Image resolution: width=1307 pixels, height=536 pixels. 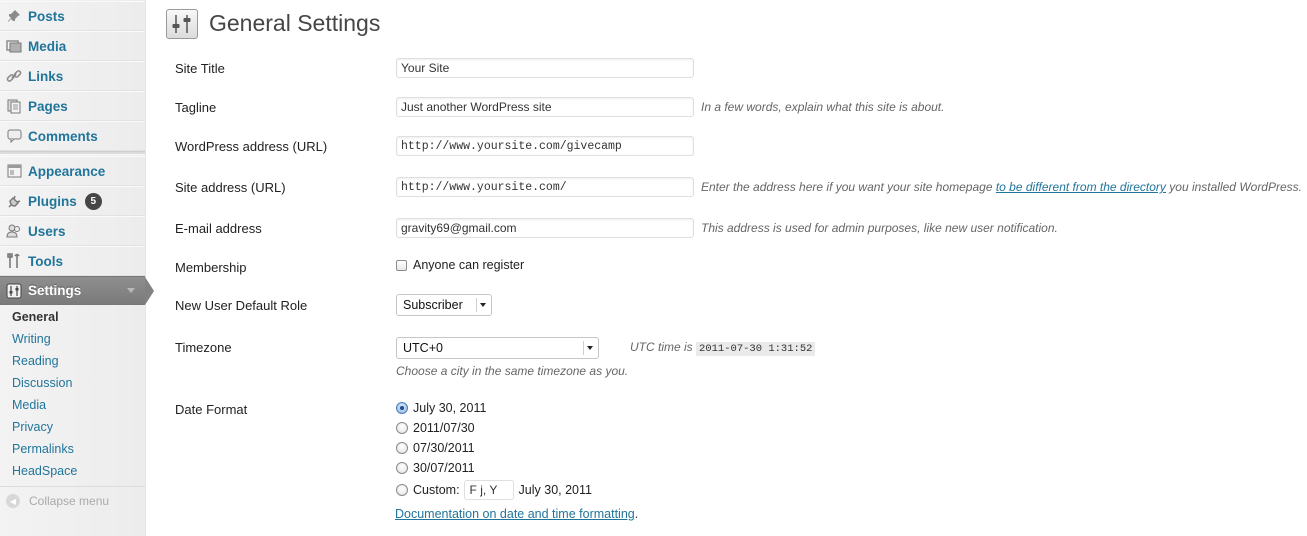 What do you see at coordinates (14, 201) in the screenshot?
I see `plug-icon` at bounding box center [14, 201].